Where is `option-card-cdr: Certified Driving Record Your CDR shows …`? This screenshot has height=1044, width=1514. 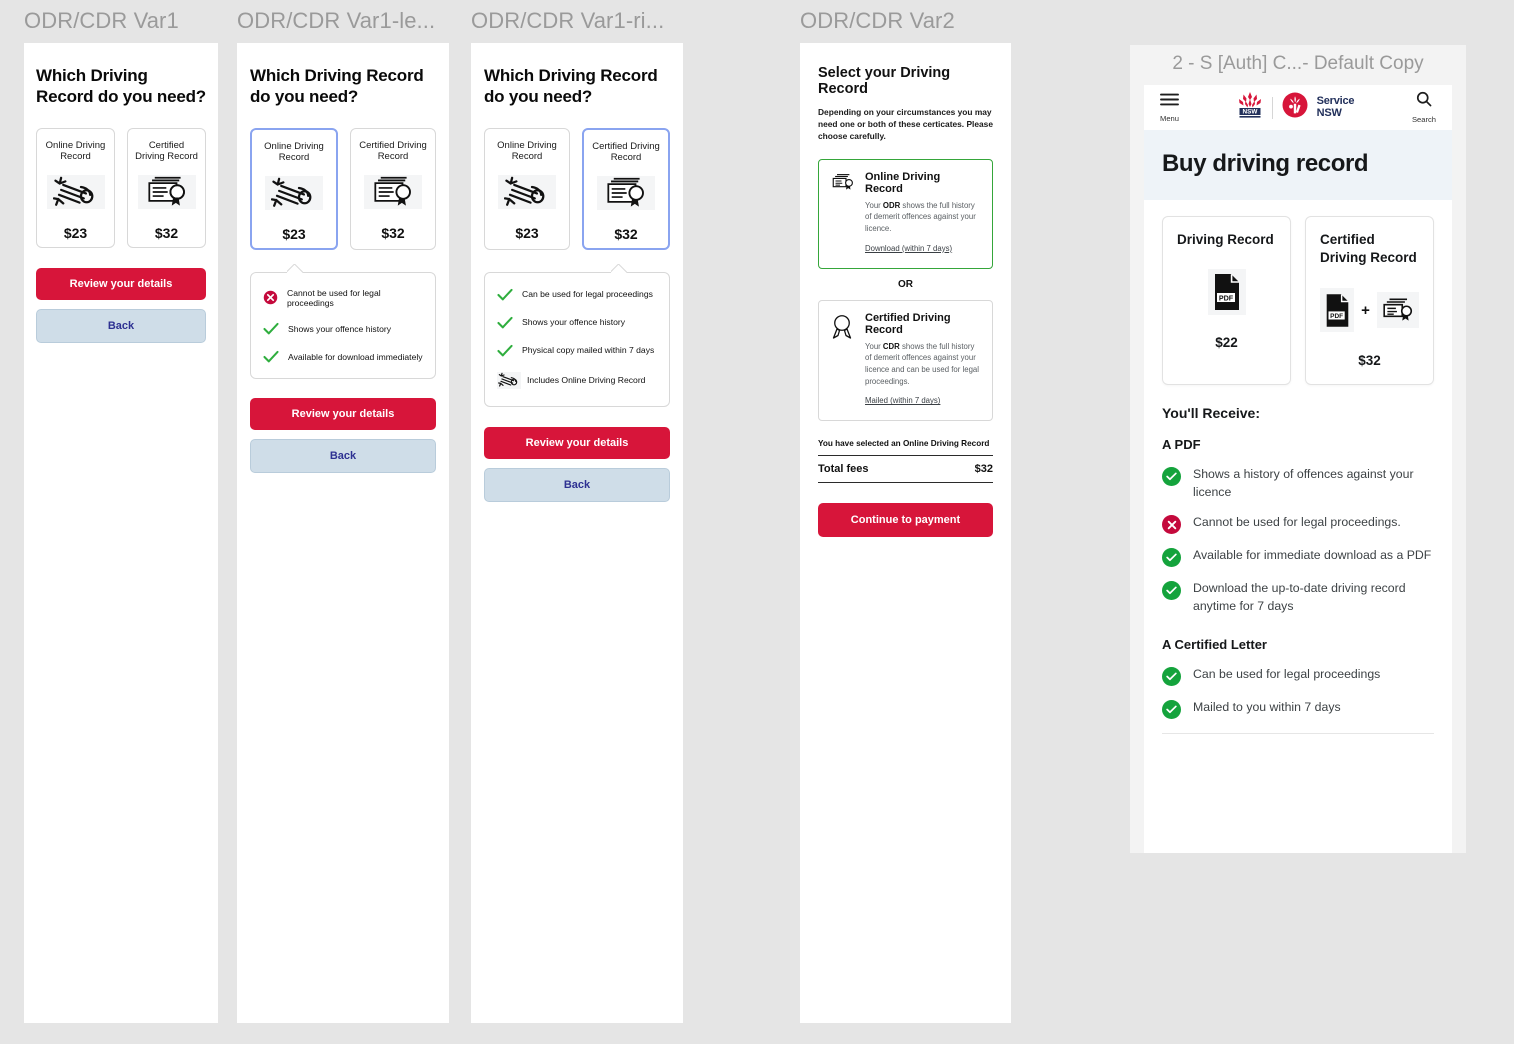 option-card-cdr: Certified Driving Record Your CDR shows … is located at coordinates (905, 360).